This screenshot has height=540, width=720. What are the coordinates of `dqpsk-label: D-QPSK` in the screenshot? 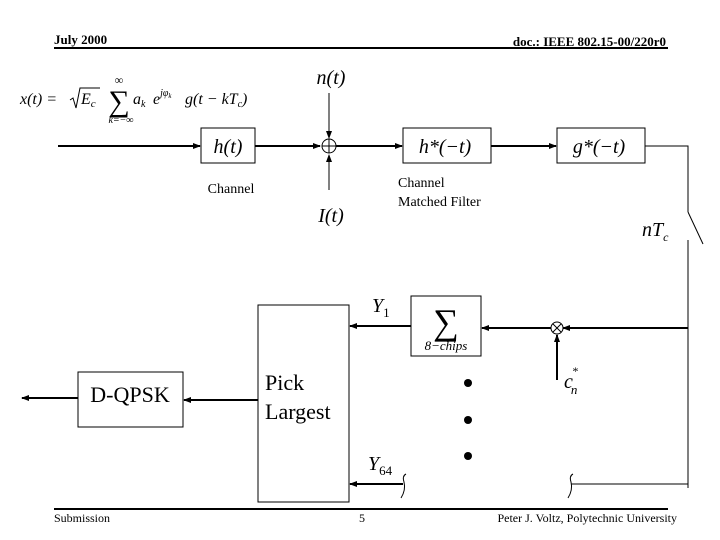 It's located at (130, 394).